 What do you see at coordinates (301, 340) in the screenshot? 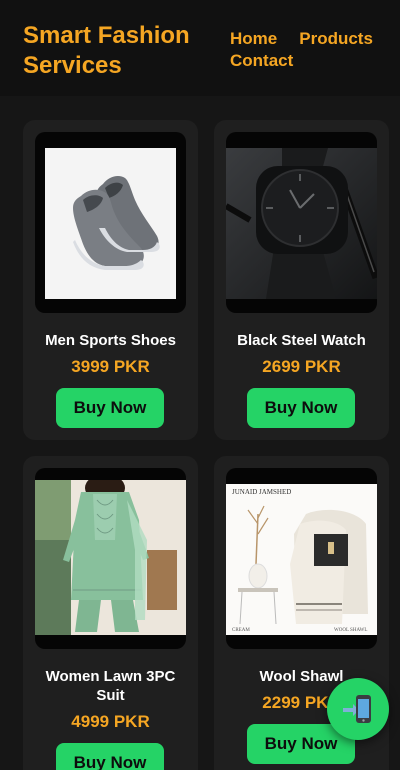
I see `product-name: Black Steel Watch` at bounding box center [301, 340].